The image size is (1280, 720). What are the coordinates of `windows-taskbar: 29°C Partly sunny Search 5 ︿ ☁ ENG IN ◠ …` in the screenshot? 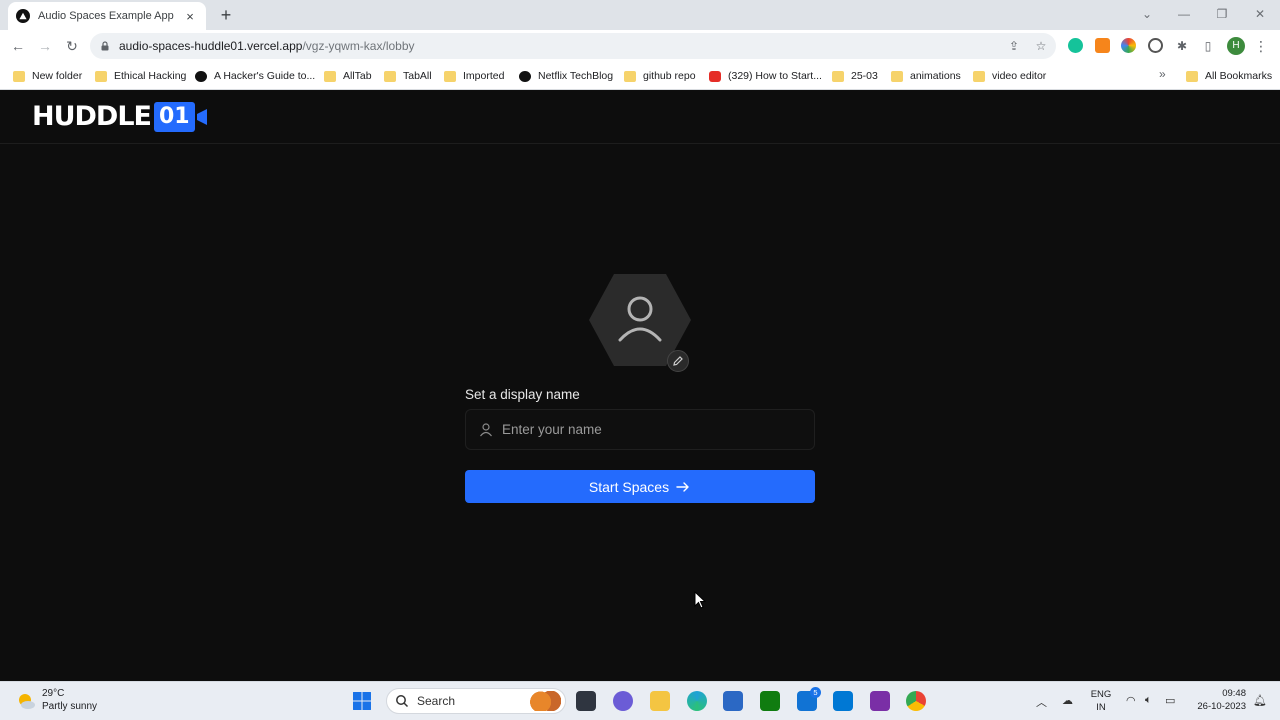 It's located at (640, 700).